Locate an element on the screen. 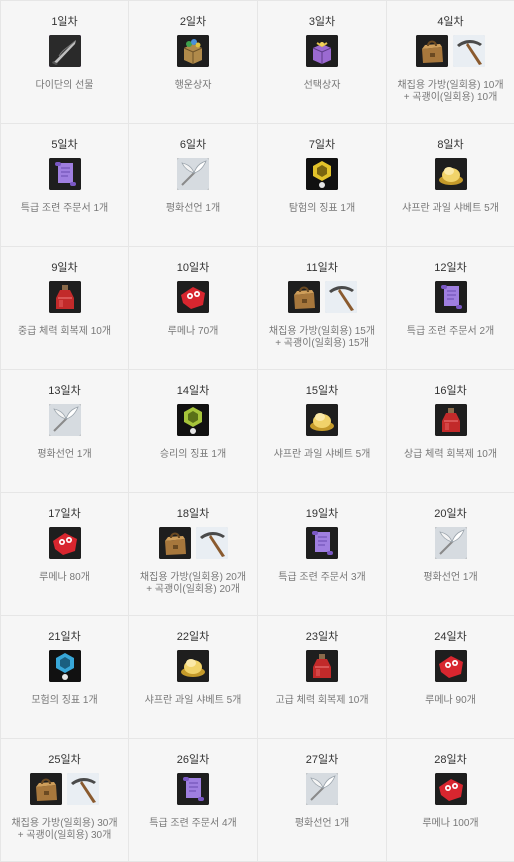  reward-cell: 7일차 탐험의 징표 1개 is located at coordinates (322, 185).